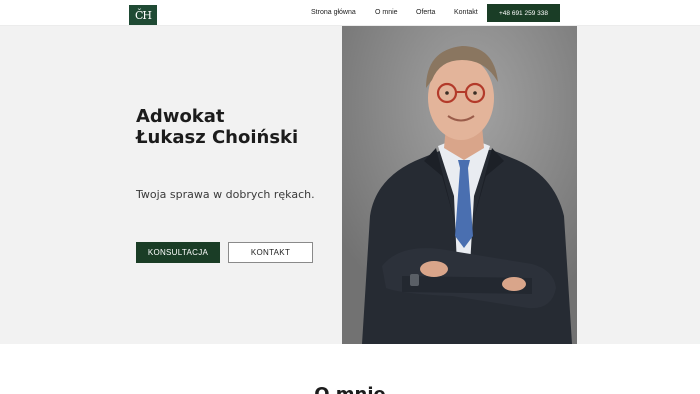 The image size is (700, 394). Describe the element at coordinates (523, 13) in the screenshot. I see `phone-button: +48 691 259 338` at that location.